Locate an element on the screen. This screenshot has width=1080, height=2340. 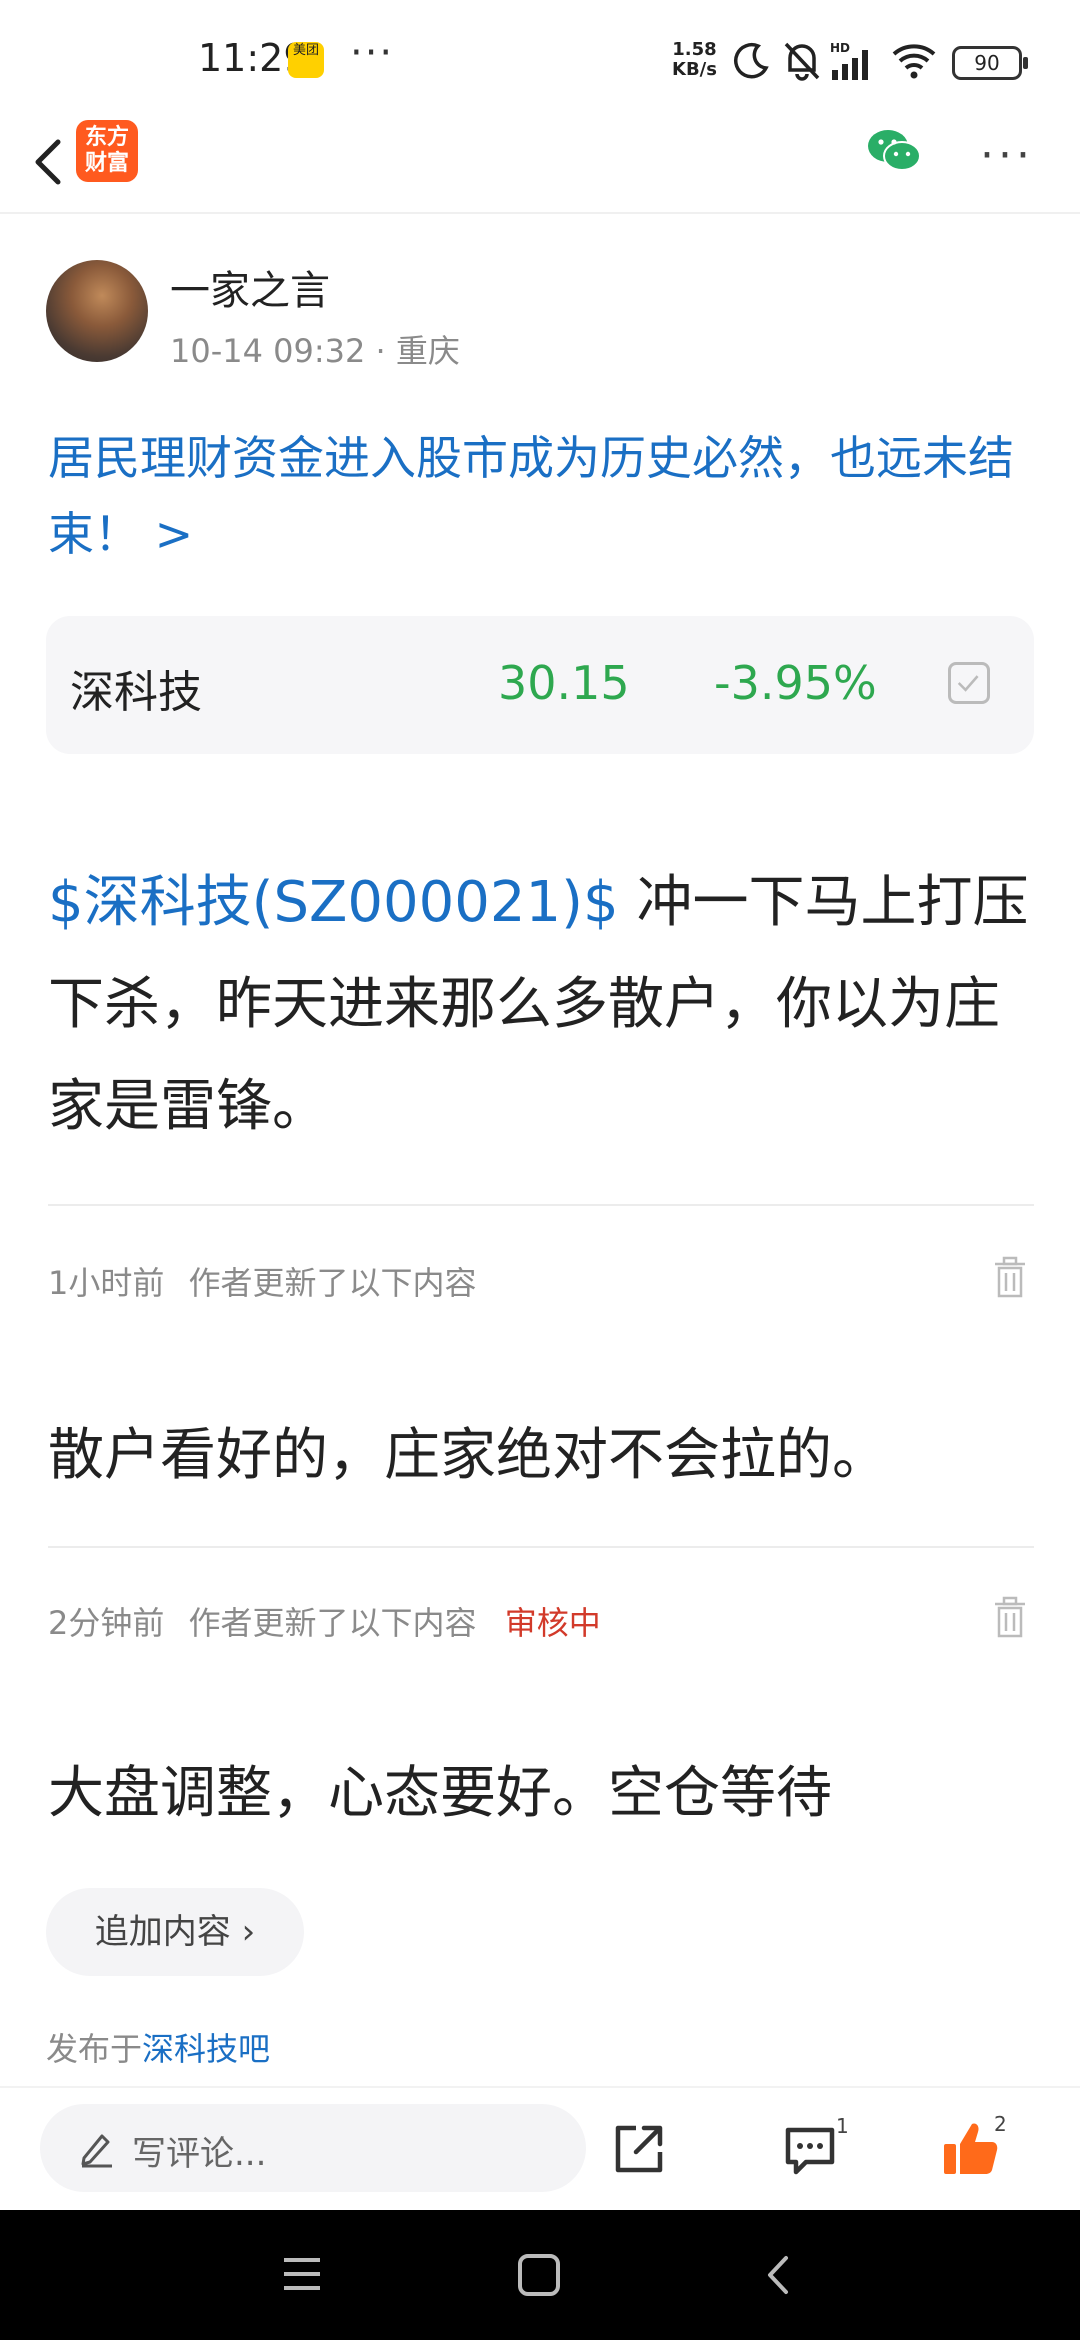
stock-quote-card: 深科技 30.15 -3.95% is located at coordinates (540, 685).